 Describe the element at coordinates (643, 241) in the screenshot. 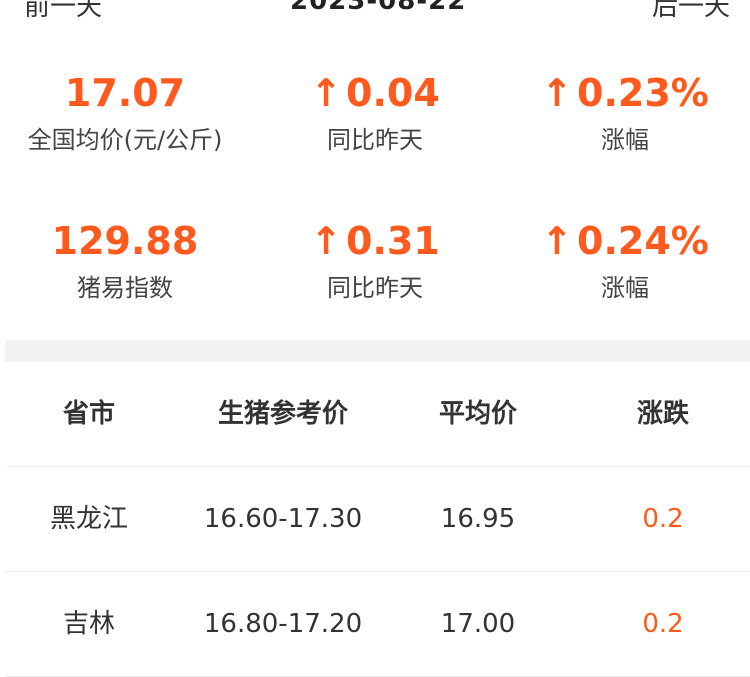

I see `index-change-pct-value: 0.24%` at that location.